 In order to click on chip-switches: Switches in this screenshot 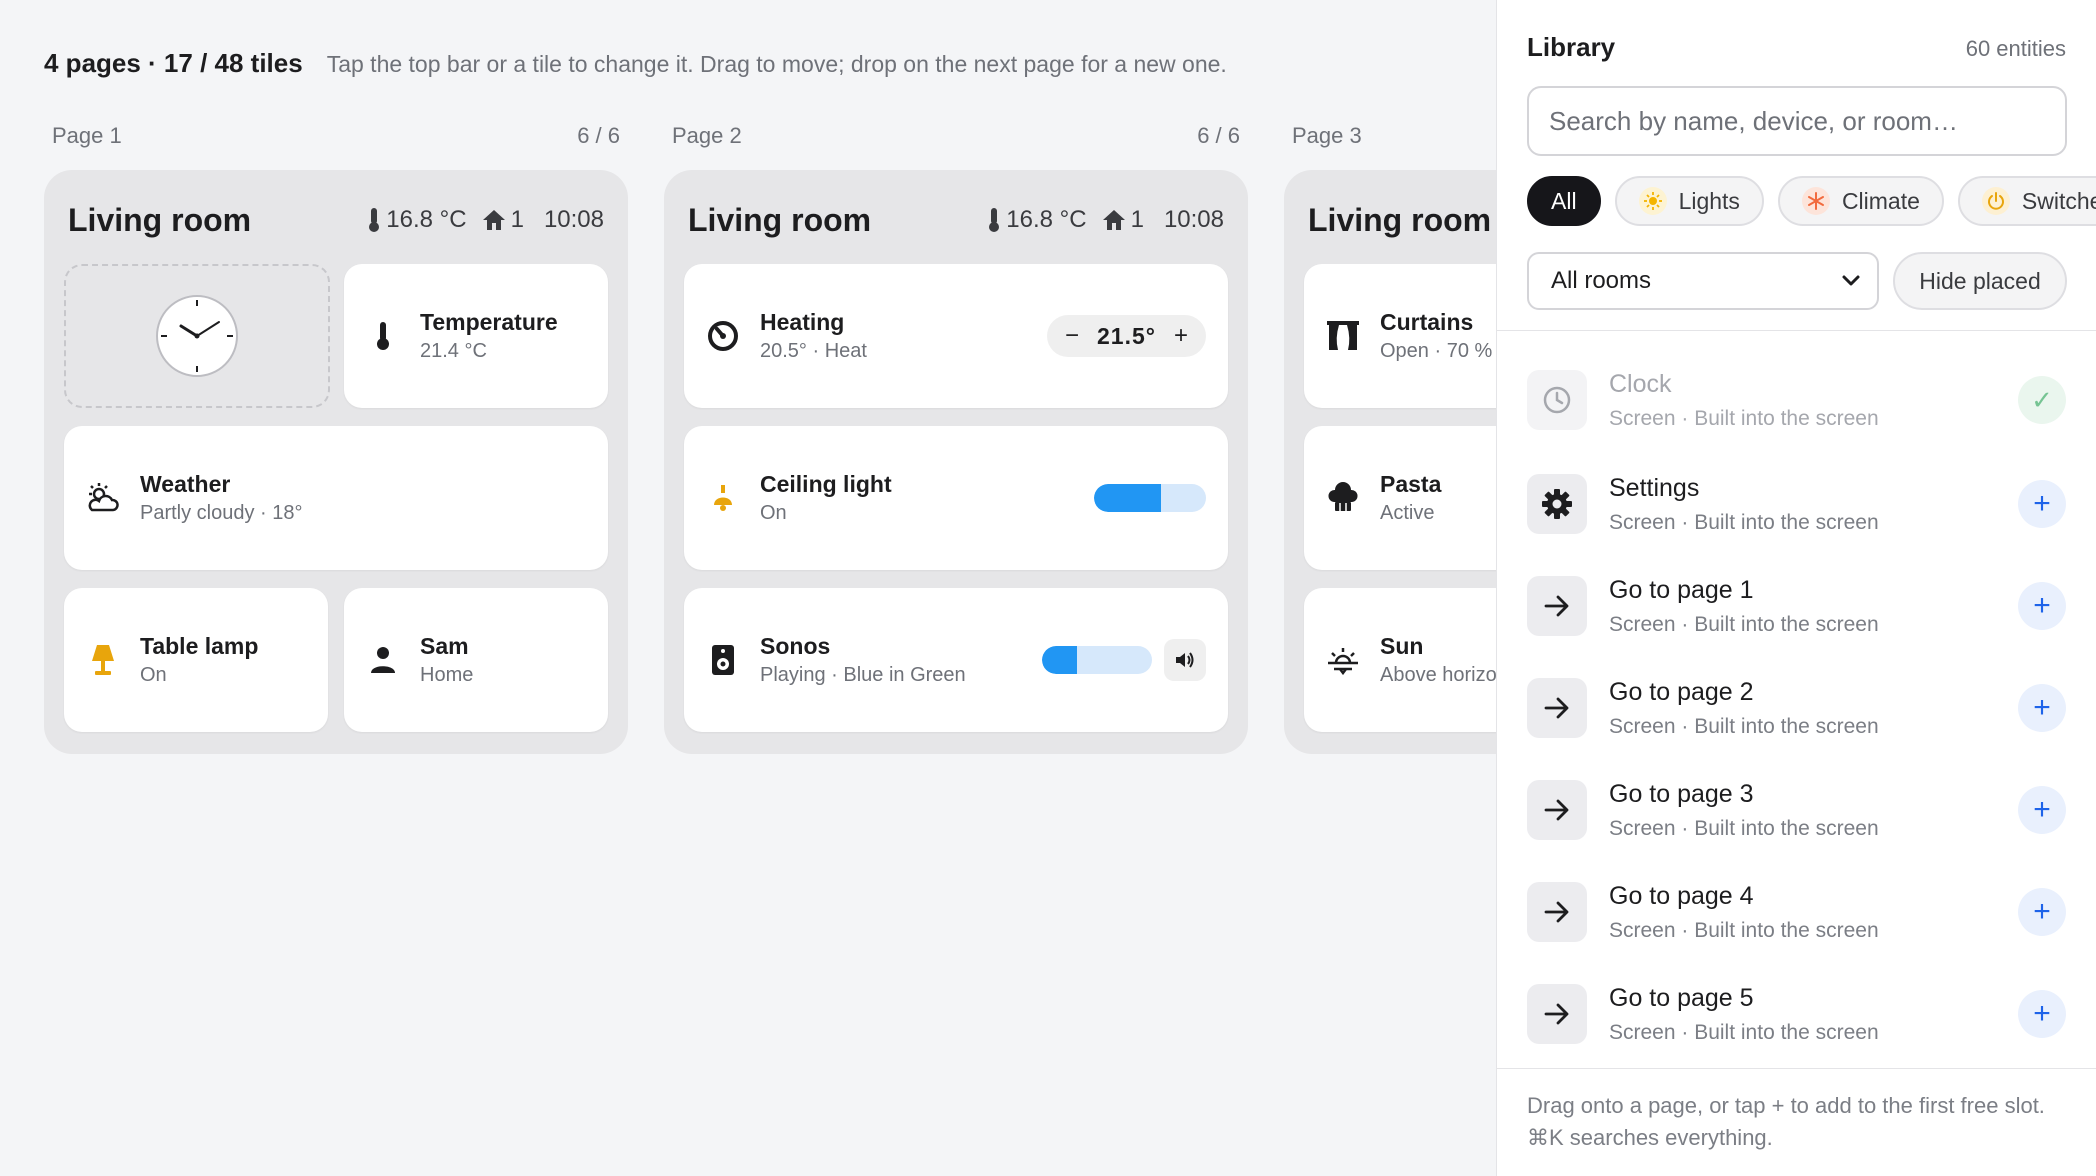, I will do `click(2026, 201)`.